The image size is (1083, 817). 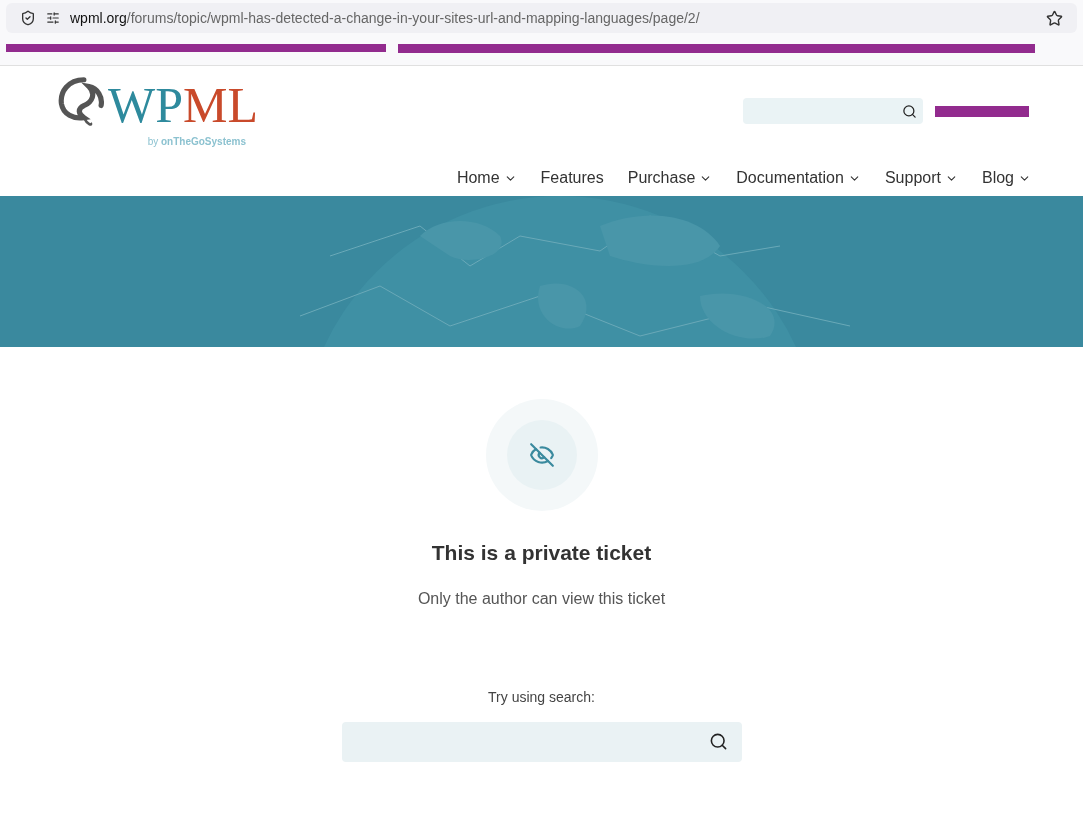 I want to click on nav-link: Purchase, so click(x=670, y=178).